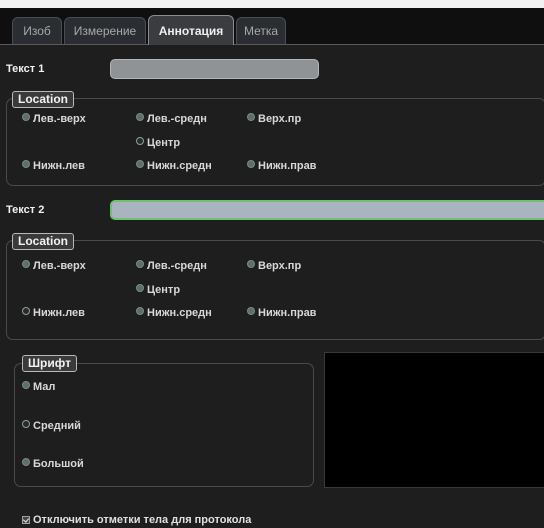  I want to click on location1-radio-center: Центр, so click(158, 143).